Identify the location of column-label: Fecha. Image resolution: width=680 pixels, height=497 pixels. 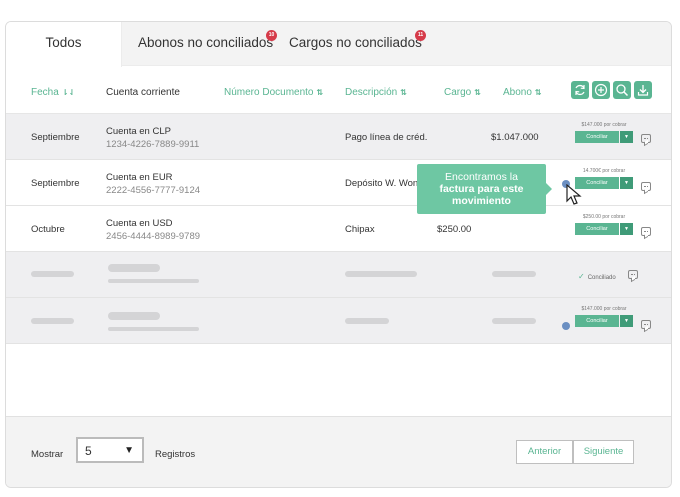
(45, 92).